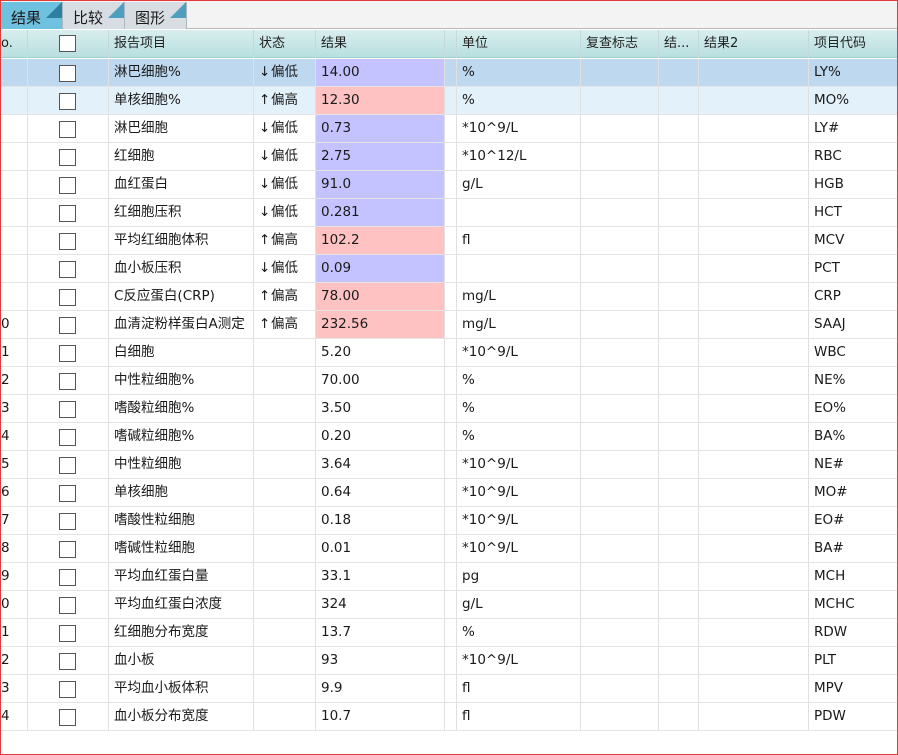 This screenshot has width=898, height=755. What do you see at coordinates (380, 492) in the screenshot?
I see `row-result: 0.64` at bounding box center [380, 492].